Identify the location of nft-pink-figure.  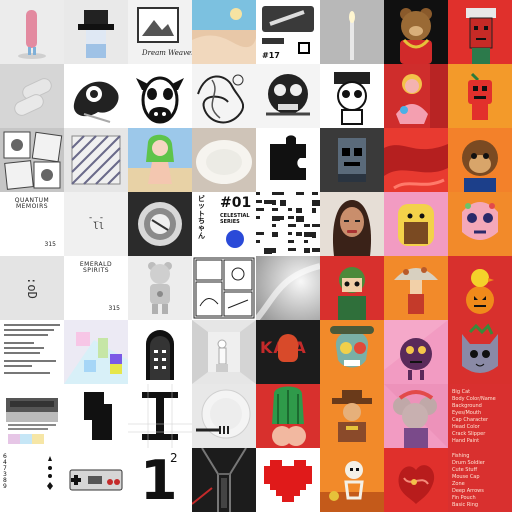
(32, 32).